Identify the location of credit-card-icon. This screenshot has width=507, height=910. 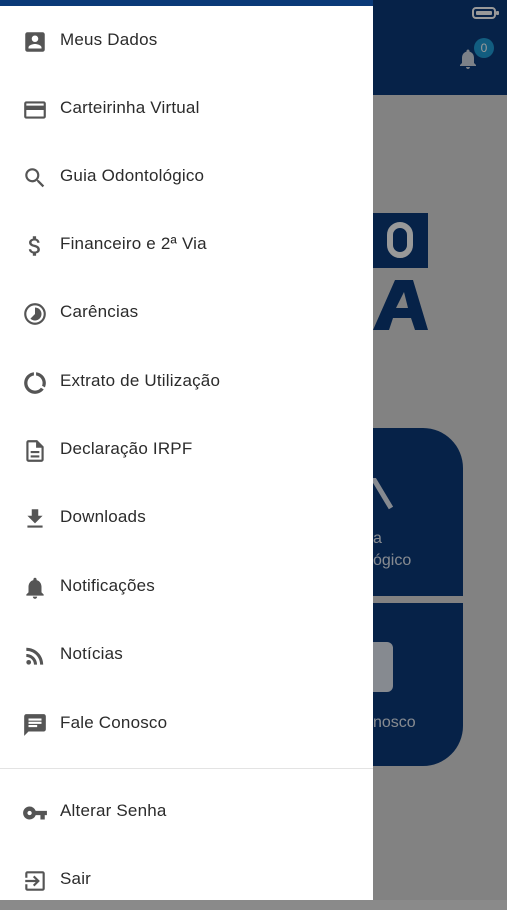
(35, 110).